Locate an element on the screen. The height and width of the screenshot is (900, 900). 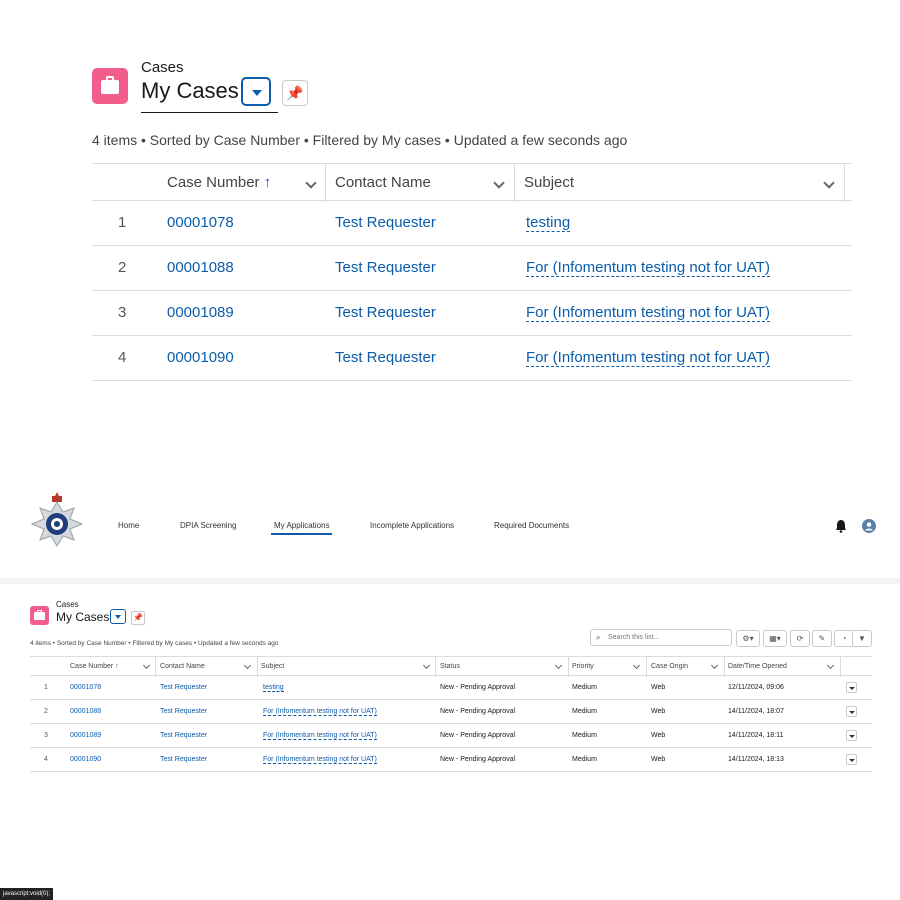
table-row: 1 00001078 Test Requester testing is located at coordinates (472, 223).